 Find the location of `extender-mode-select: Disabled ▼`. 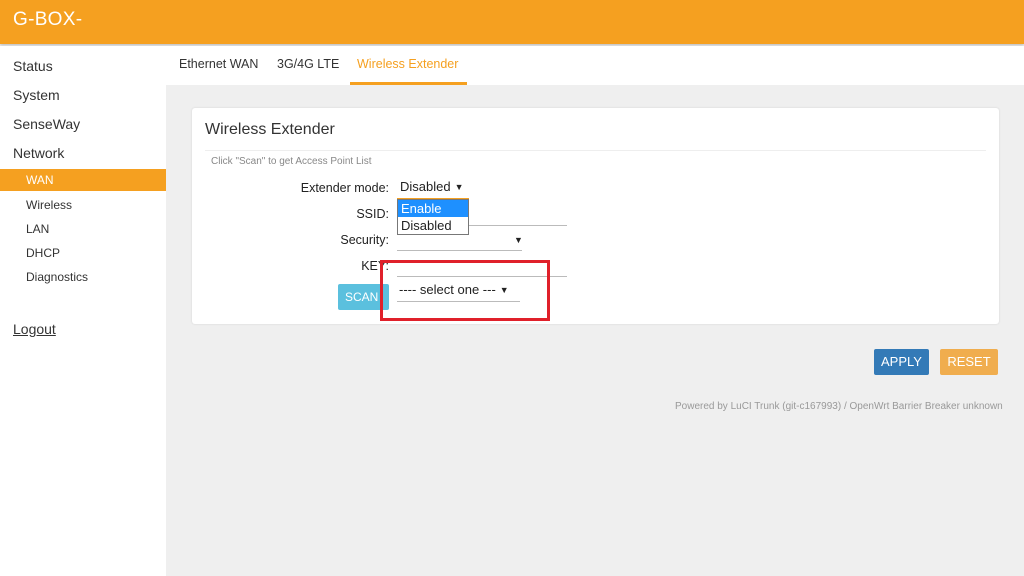

extender-mode-select: Disabled ▼ is located at coordinates (432, 186).